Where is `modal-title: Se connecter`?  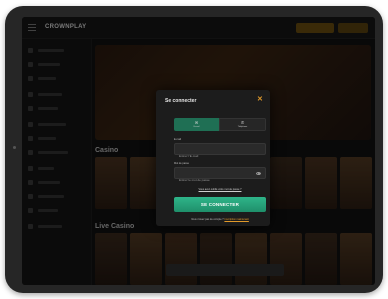 modal-title: Se connecter is located at coordinates (181, 101).